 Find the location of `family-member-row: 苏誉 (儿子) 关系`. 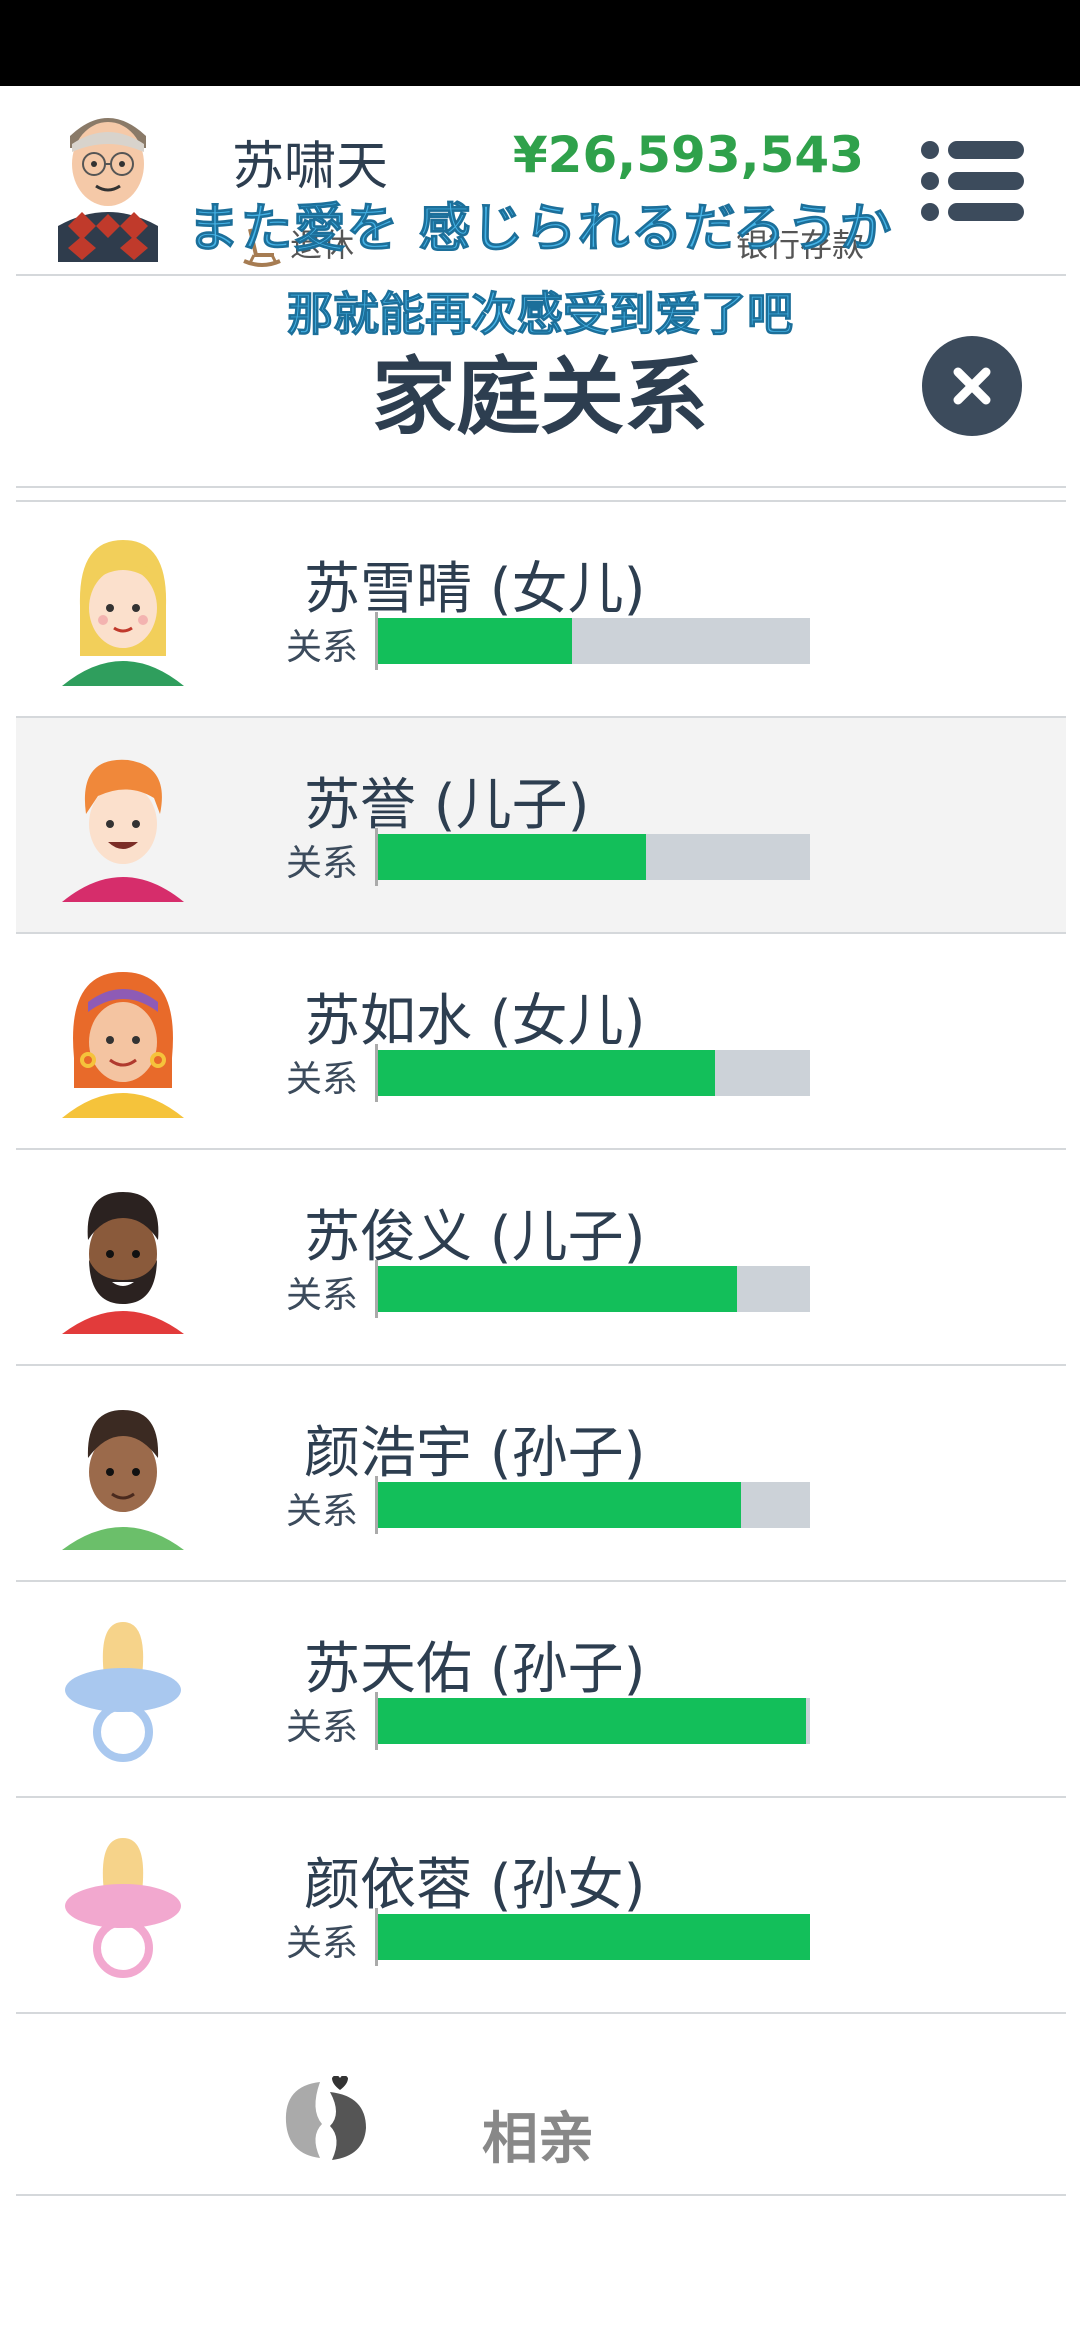

family-member-row: 苏誉 (儿子) 关系 is located at coordinates (541, 826).